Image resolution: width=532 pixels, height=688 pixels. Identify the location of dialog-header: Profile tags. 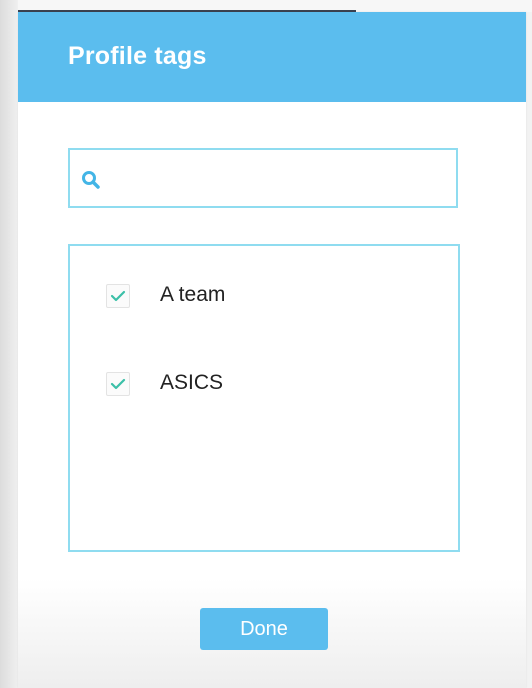
(272, 57).